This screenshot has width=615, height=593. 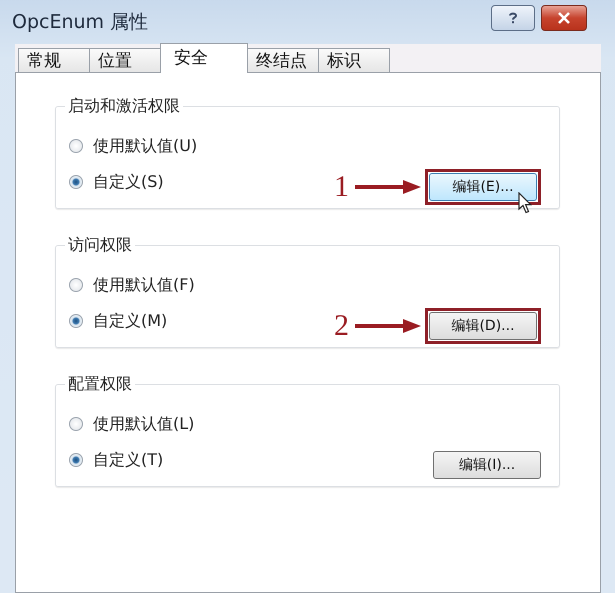 I want to click on help-button, so click(x=513, y=18).